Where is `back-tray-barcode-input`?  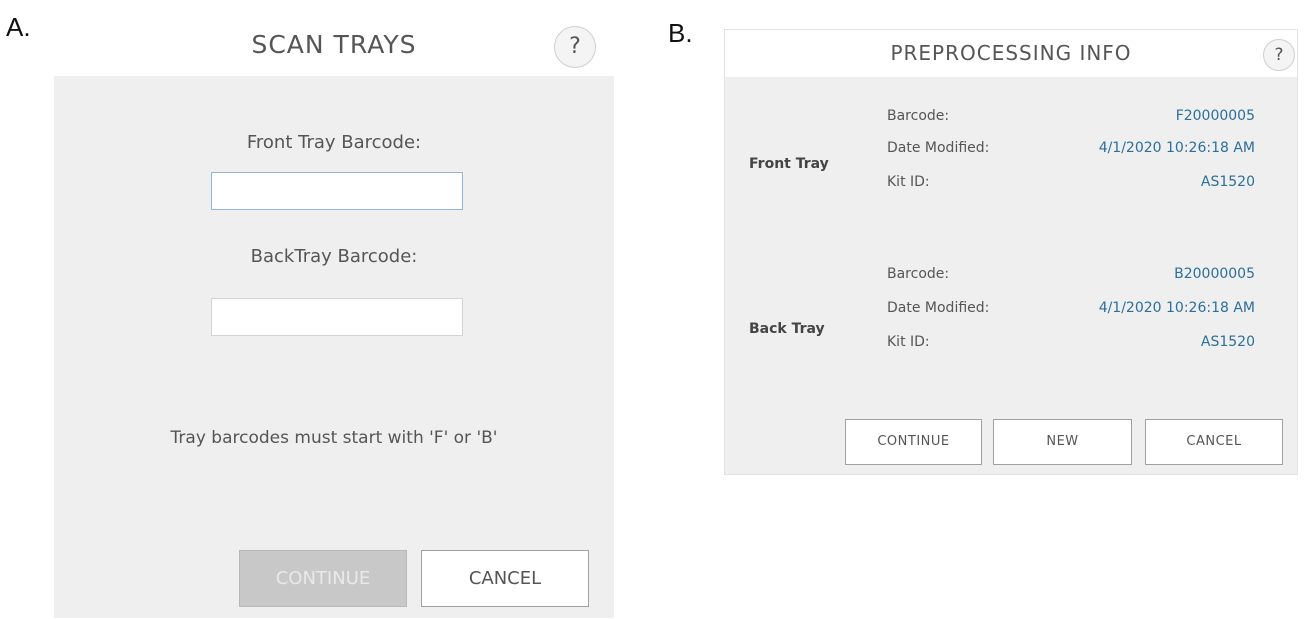 back-tray-barcode-input is located at coordinates (337, 317).